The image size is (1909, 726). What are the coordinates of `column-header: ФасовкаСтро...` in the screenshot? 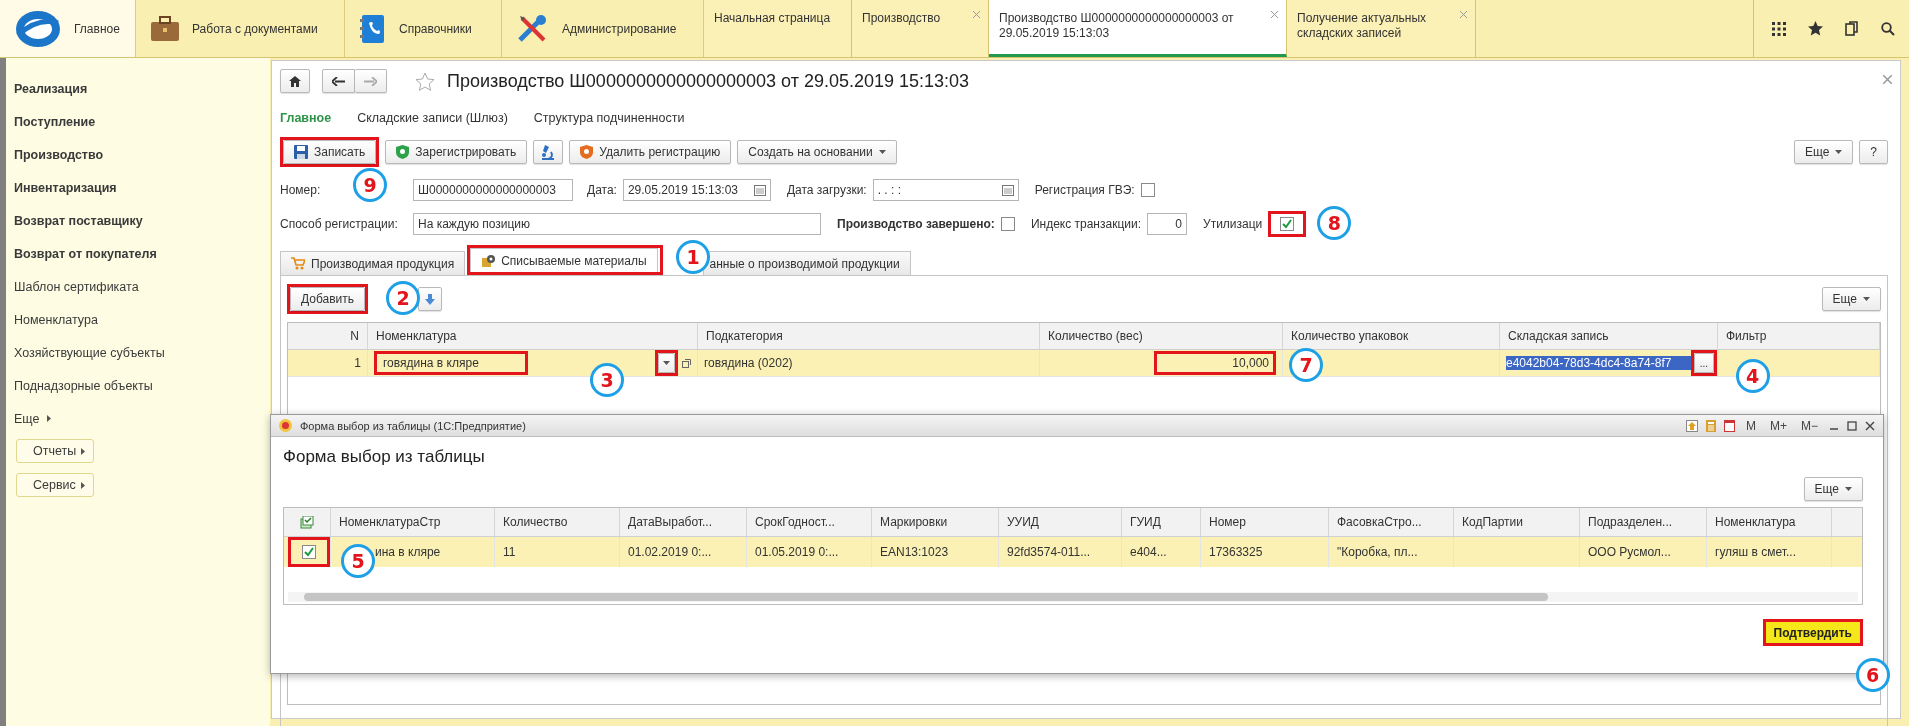 It's located at (1391, 522).